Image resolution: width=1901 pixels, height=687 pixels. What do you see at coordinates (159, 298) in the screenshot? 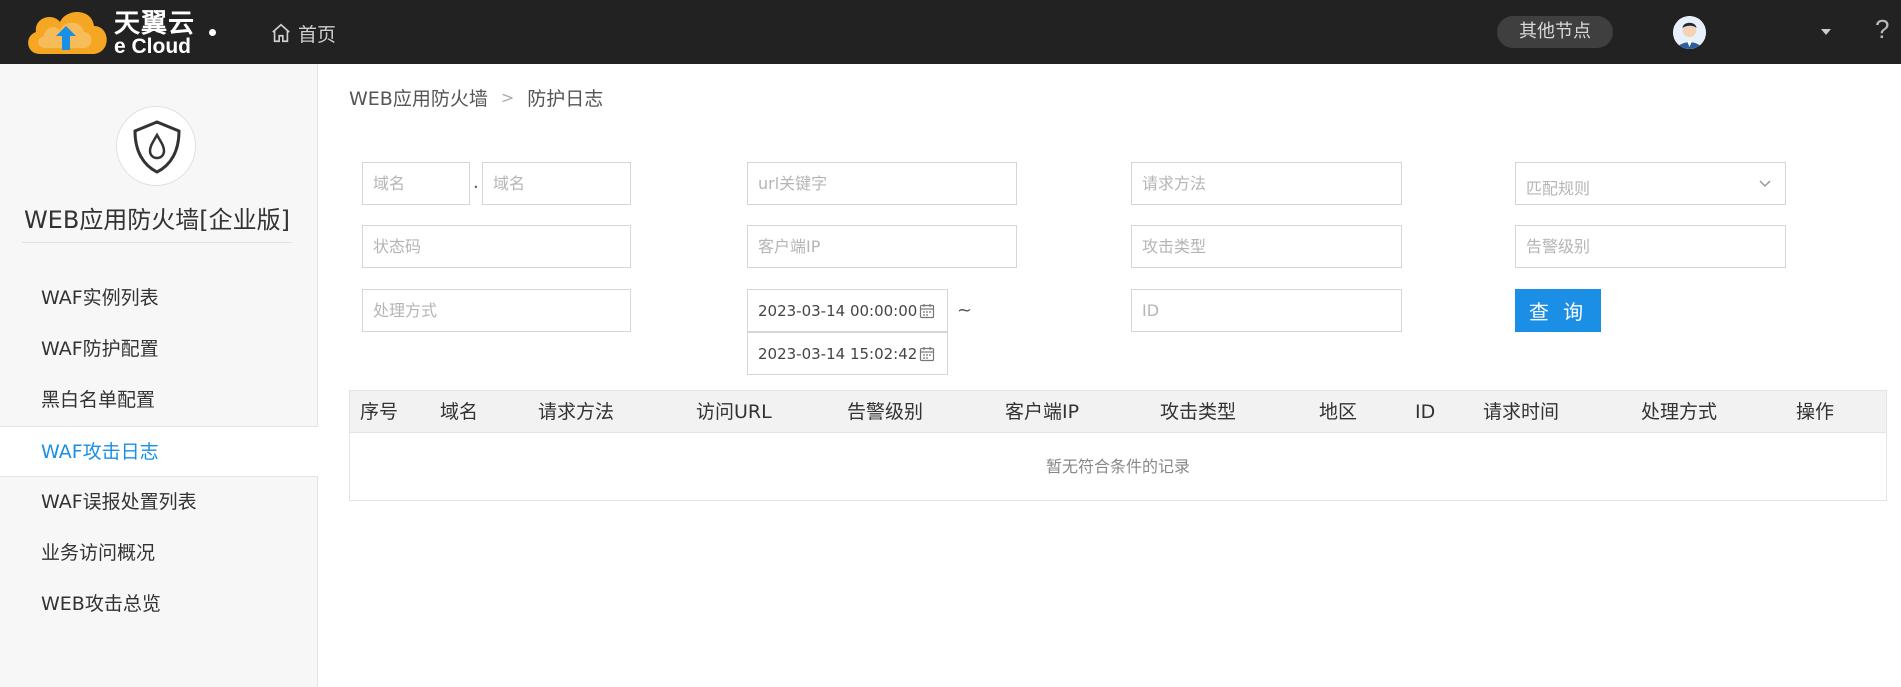
I see `sidebar-item-waf-instances: WAF实例列表` at bounding box center [159, 298].